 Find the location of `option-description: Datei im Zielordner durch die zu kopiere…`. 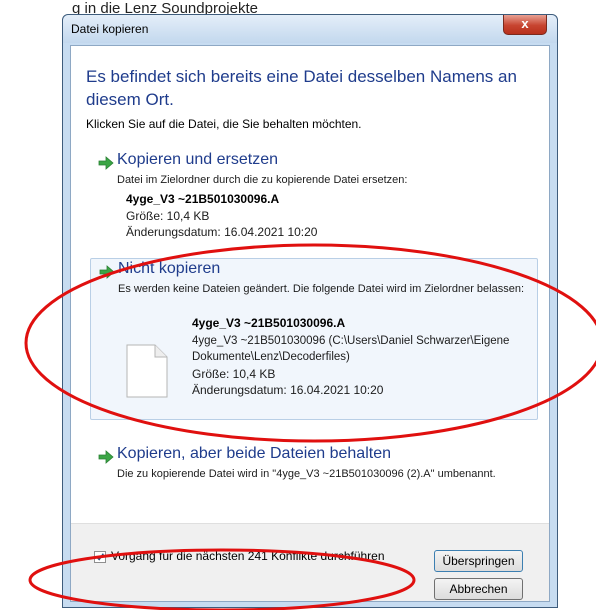

option-description: Datei im Zielordner durch die zu kopiere… is located at coordinates (262, 180).